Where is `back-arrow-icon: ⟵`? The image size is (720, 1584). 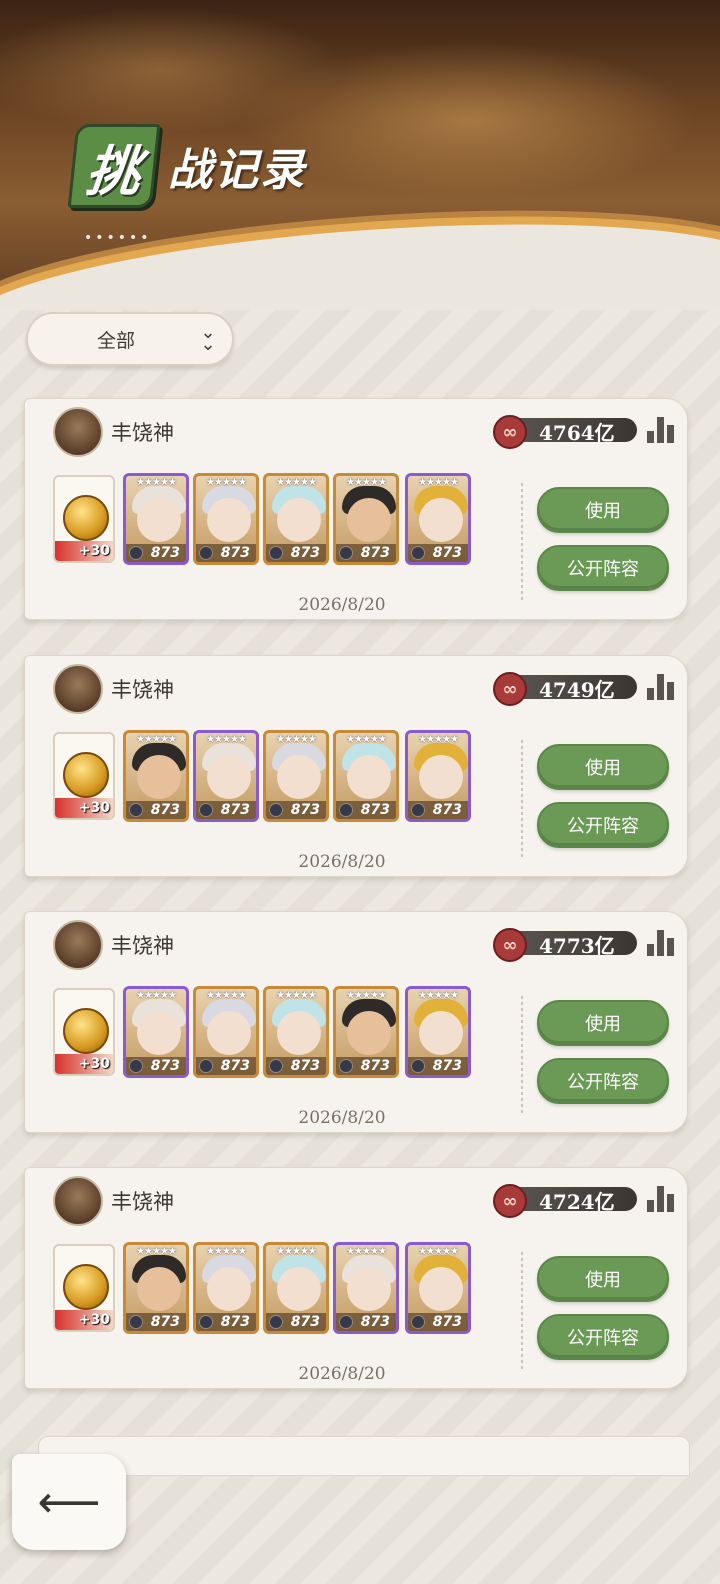 back-arrow-icon: ⟵ is located at coordinates (69, 1502).